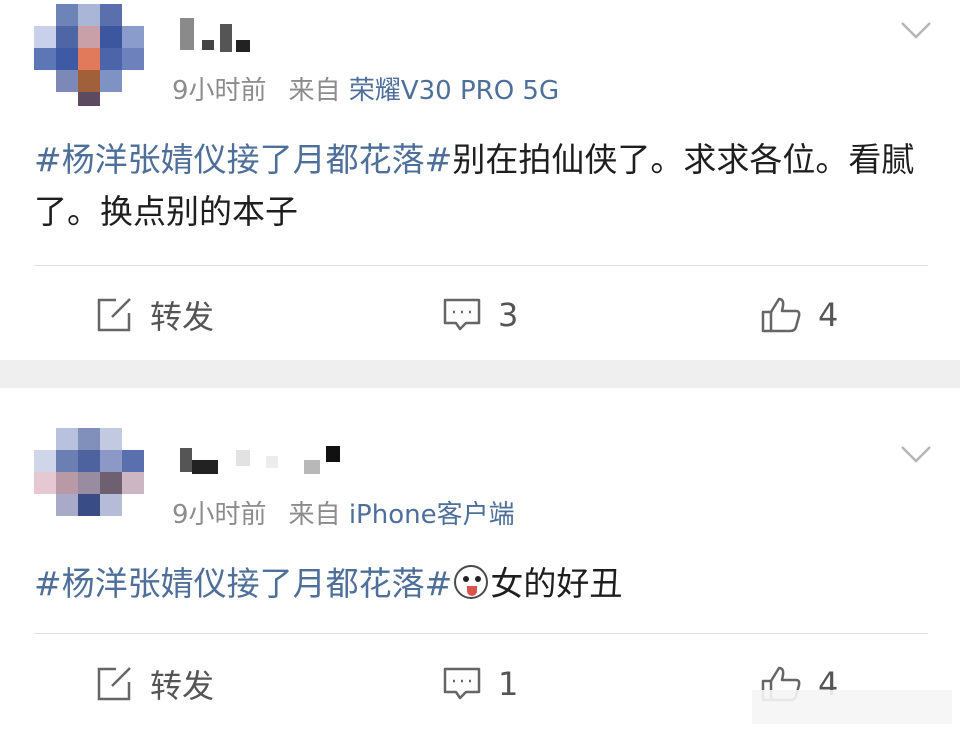  What do you see at coordinates (432, 515) in the screenshot?
I see `source-device: iPhone客户端` at bounding box center [432, 515].